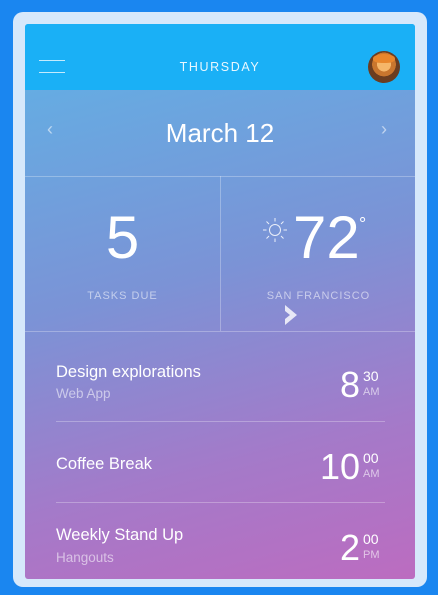 The height and width of the screenshot is (595, 438). What do you see at coordinates (293, 315) in the screenshot?
I see `chevron-right-arrow-icon` at bounding box center [293, 315].